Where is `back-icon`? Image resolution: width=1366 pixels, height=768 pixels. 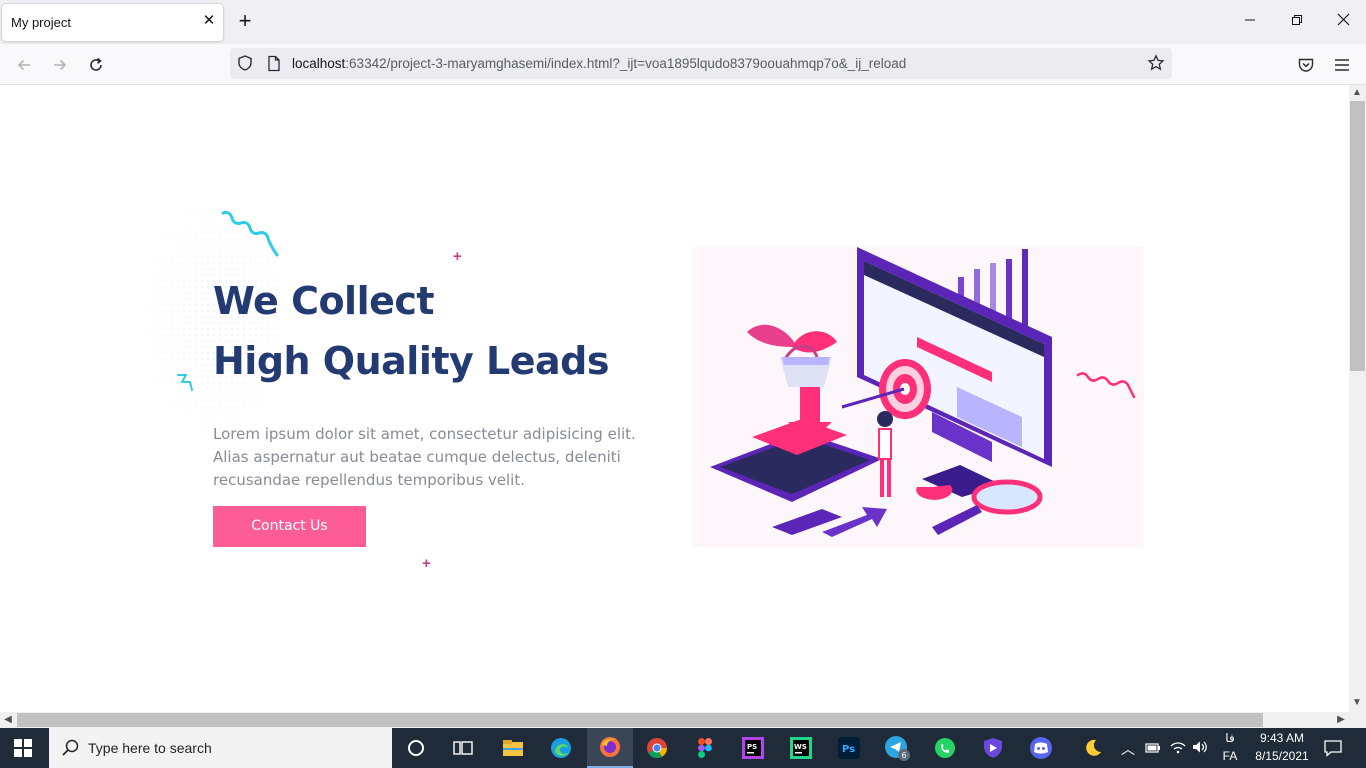 back-icon is located at coordinates (24, 65).